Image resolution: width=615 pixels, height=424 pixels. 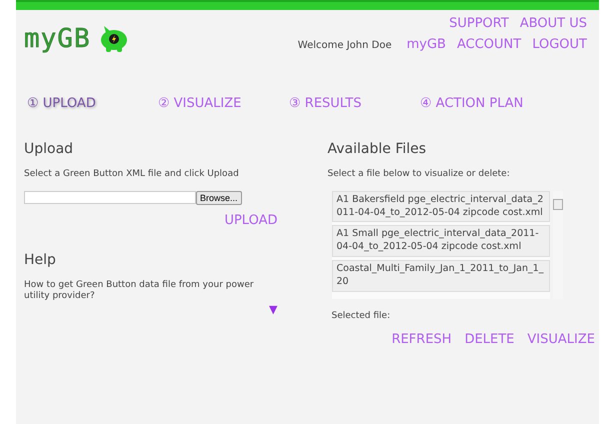 I want to click on step-tab: ③ RESULTS, so click(x=354, y=103).